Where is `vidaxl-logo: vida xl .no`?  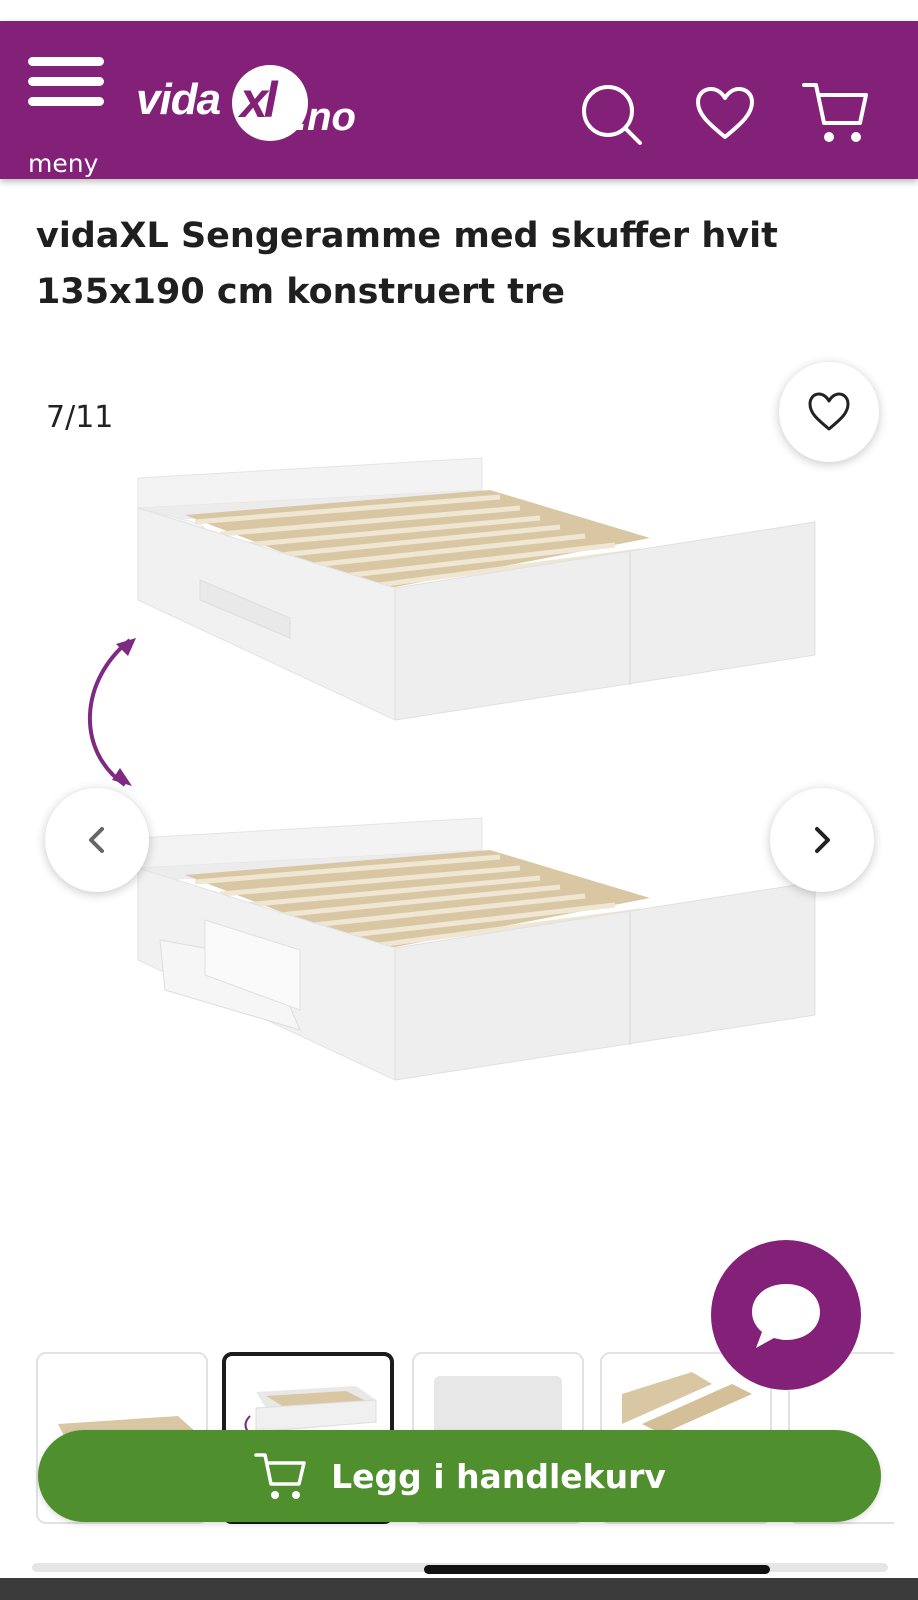 vidaxl-logo: vida xl .no is located at coordinates (256, 110).